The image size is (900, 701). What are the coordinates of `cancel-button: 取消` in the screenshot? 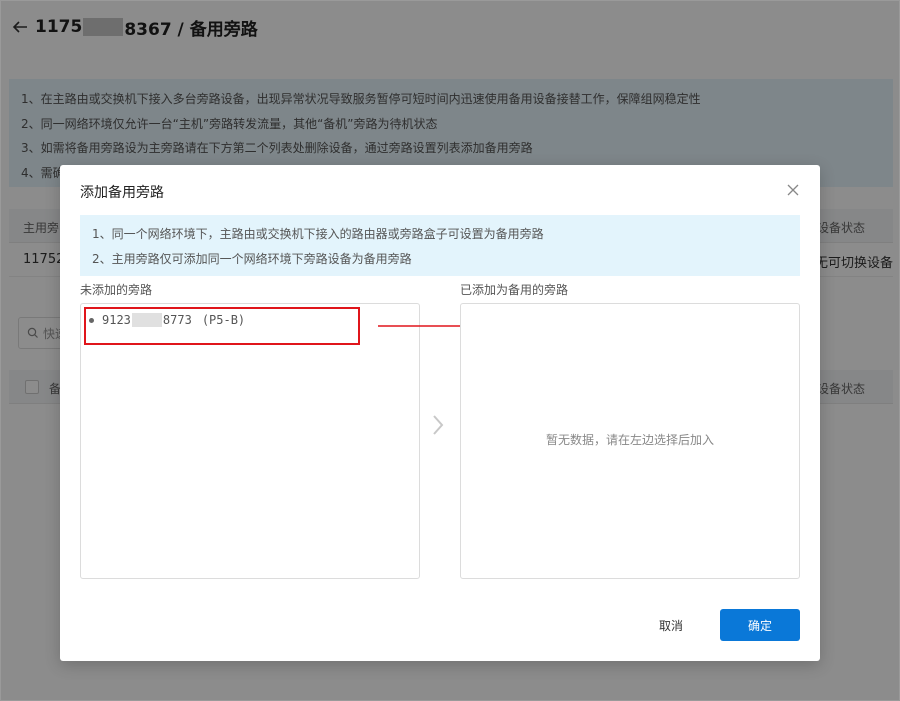 It's located at (671, 625).